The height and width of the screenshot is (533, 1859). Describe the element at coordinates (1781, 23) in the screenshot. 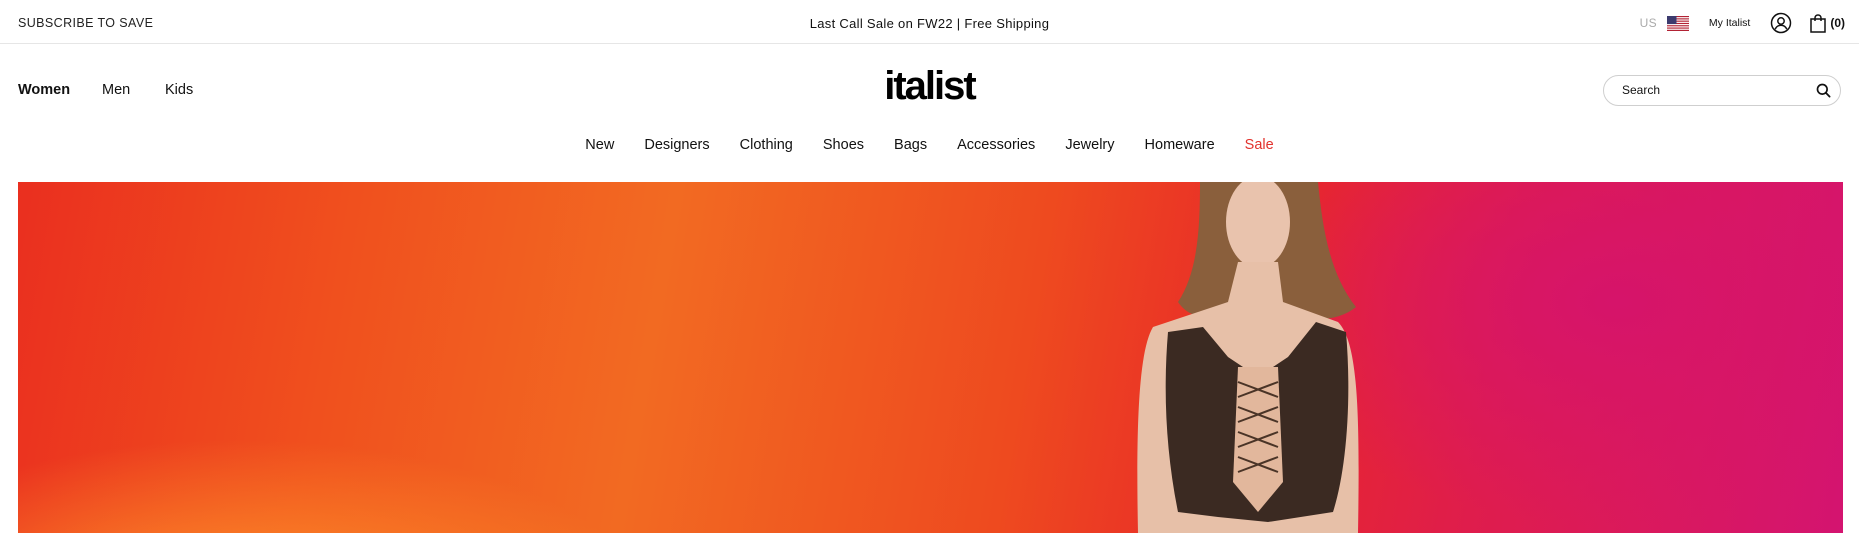

I see `user-icon` at that location.